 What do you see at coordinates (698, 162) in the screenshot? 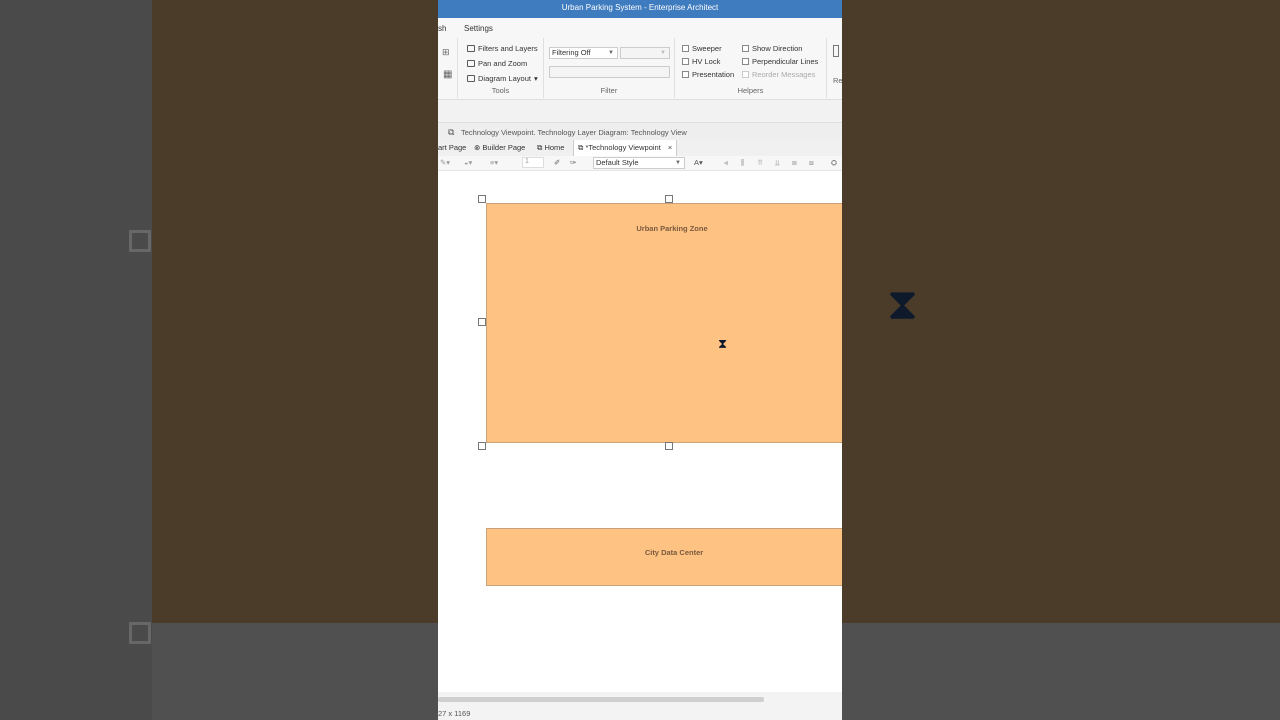
I see `font-icon: A▾` at bounding box center [698, 162].